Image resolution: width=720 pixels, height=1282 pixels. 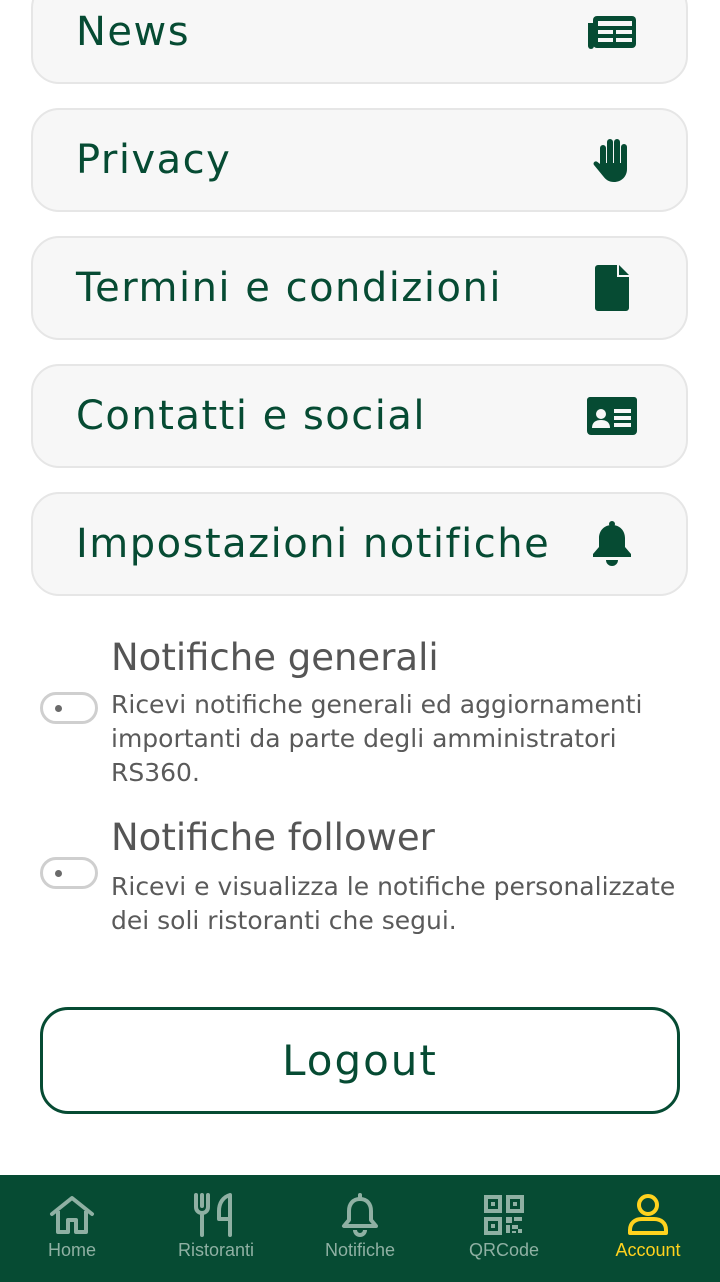 I want to click on notification-title: Notifiche follower, so click(x=273, y=837).